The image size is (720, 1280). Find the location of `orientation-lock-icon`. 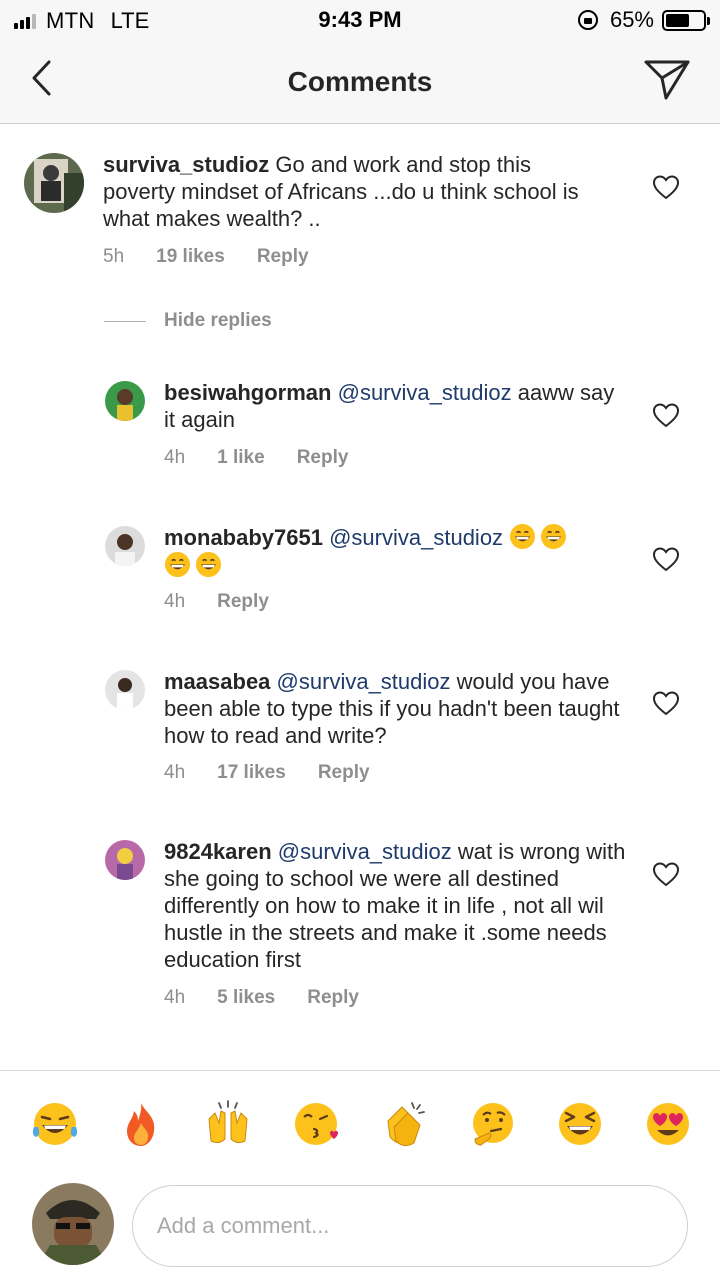

orientation-lock-icon is located at coordinates (587, 20).